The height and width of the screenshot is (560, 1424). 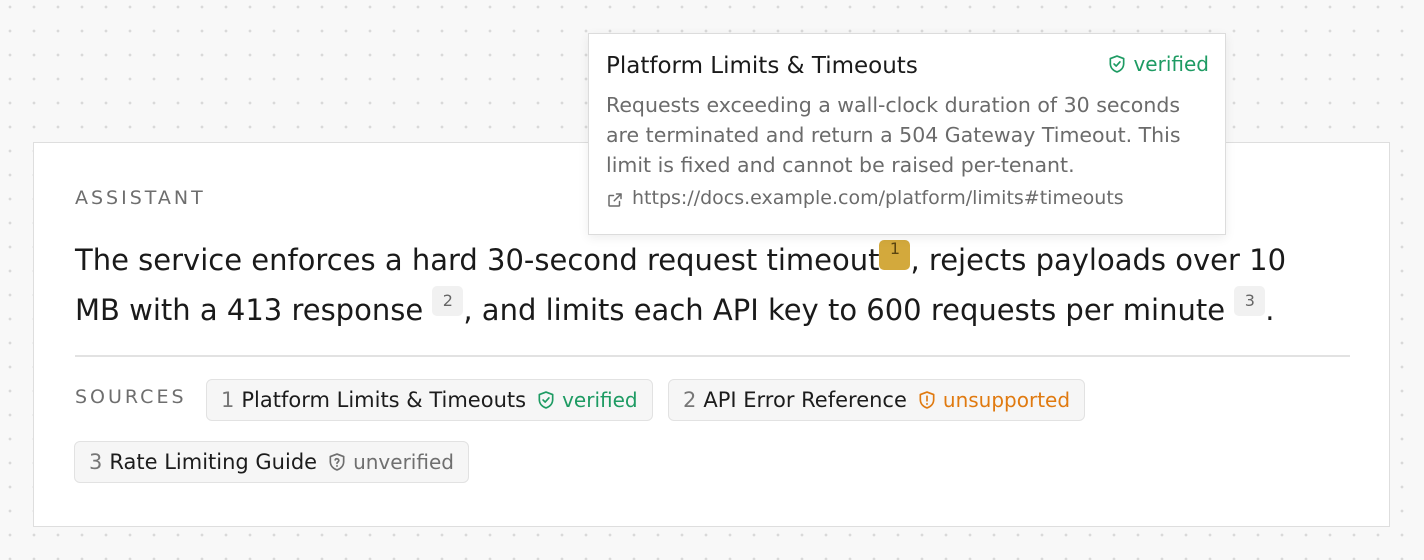 What do you see at coordinates (213, 462) in the screenshot?
I see `source-title: Rate Limiting Guide` at bounding box center [213, 462].